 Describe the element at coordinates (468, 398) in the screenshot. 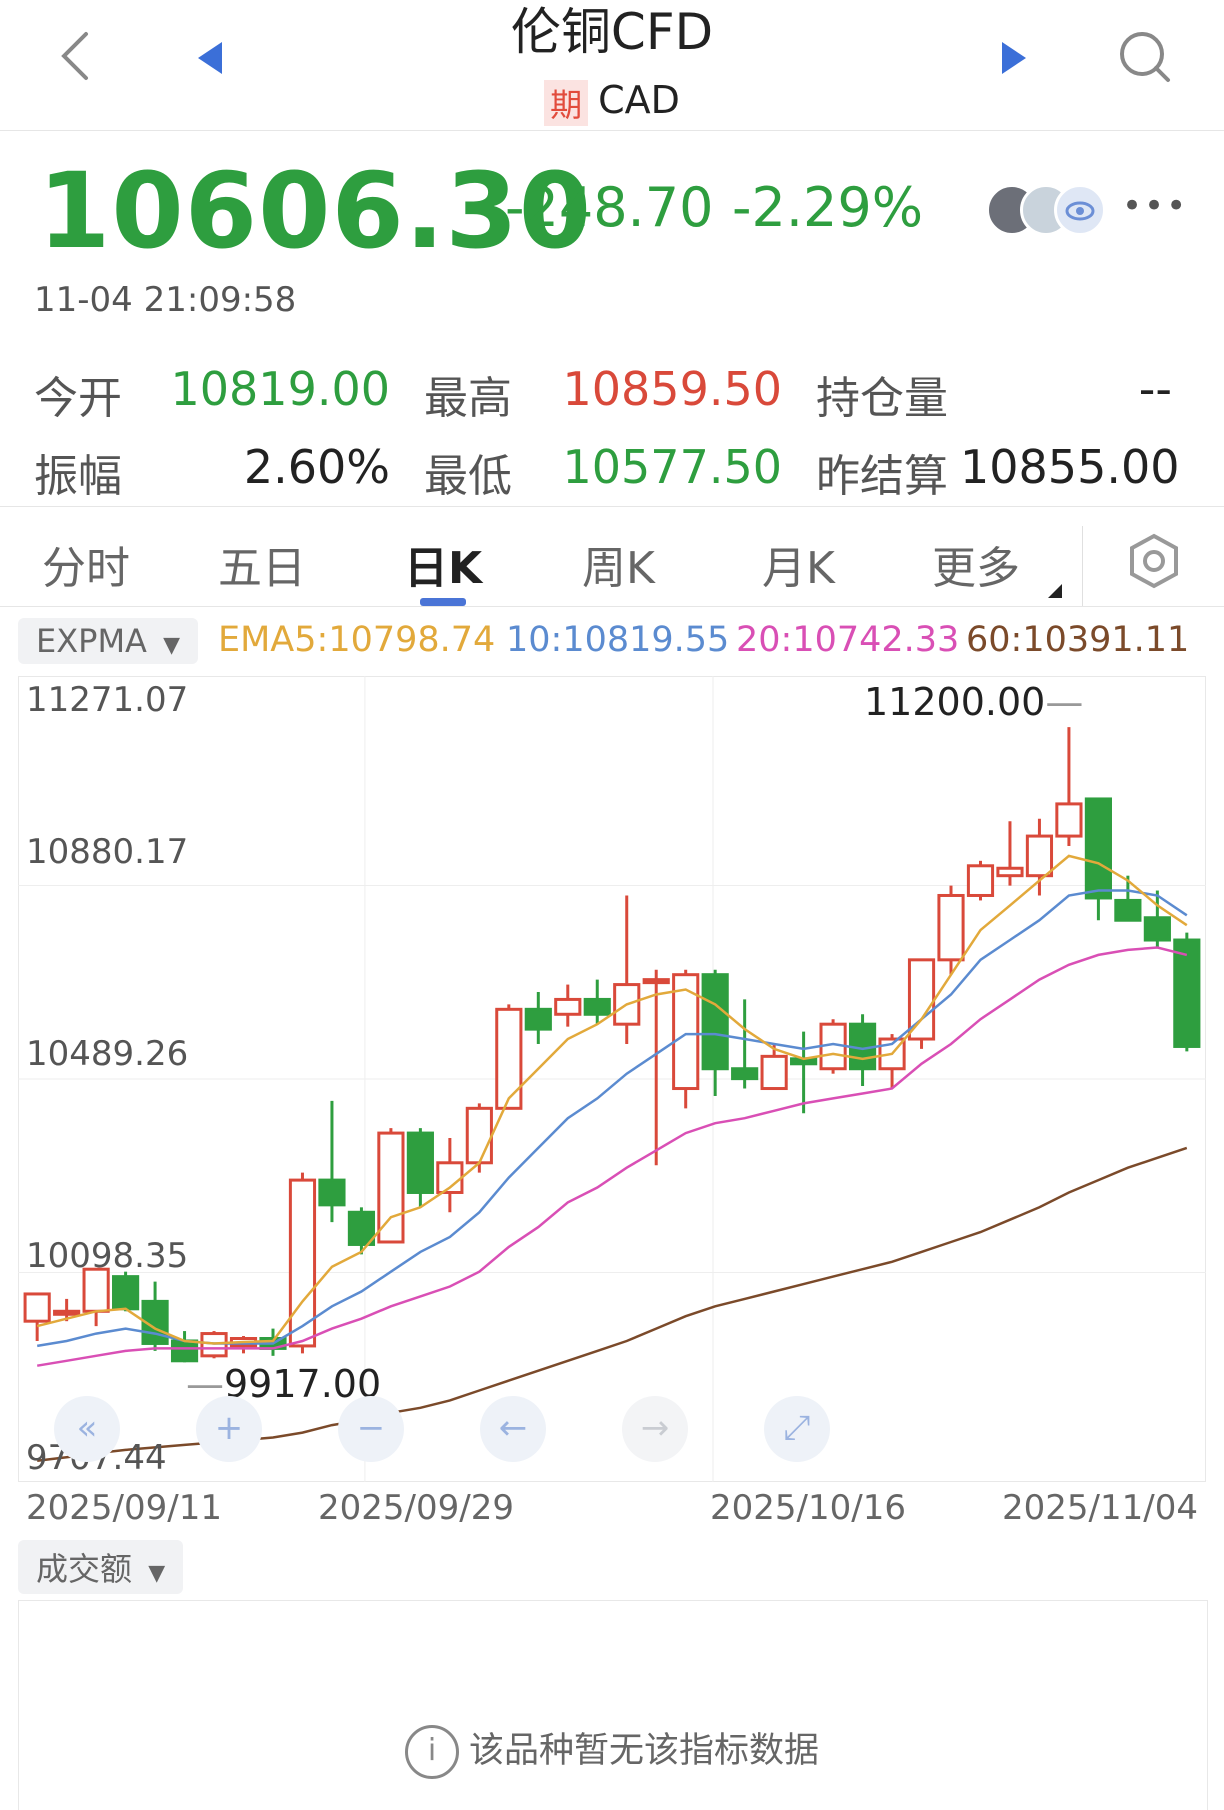

I see `high-label: 最高` at that location.